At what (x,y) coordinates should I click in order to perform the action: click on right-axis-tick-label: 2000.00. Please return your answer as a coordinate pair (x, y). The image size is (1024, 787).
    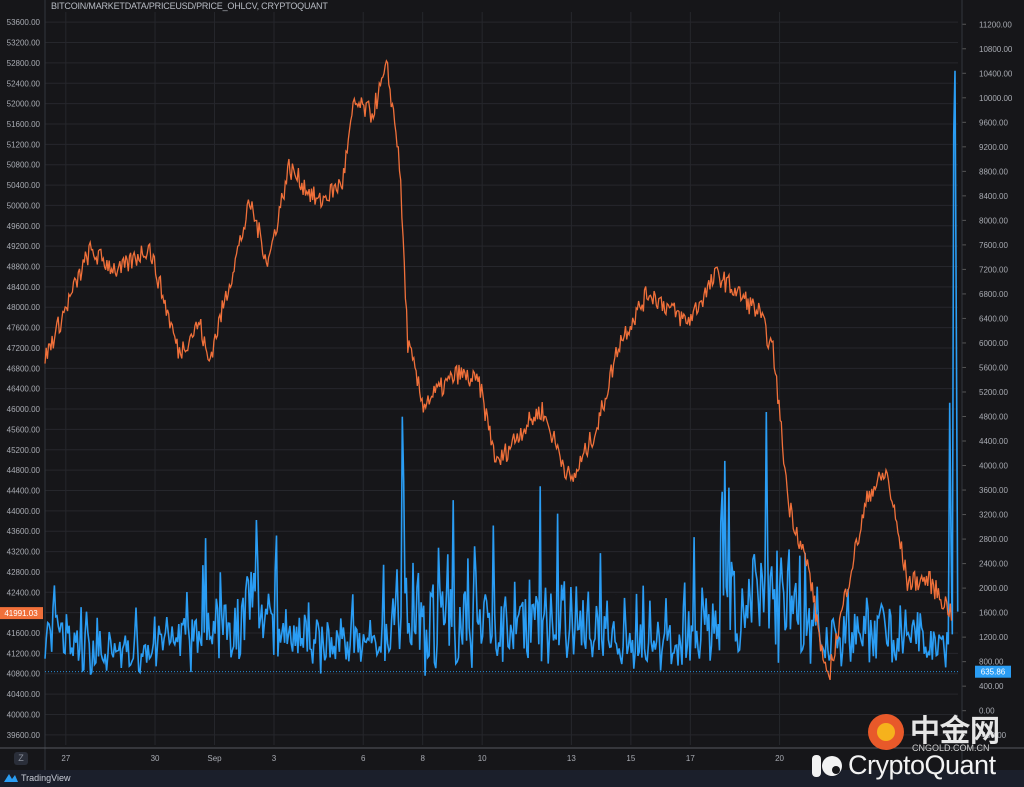
    Looking at the image, I should click on (993, 588).